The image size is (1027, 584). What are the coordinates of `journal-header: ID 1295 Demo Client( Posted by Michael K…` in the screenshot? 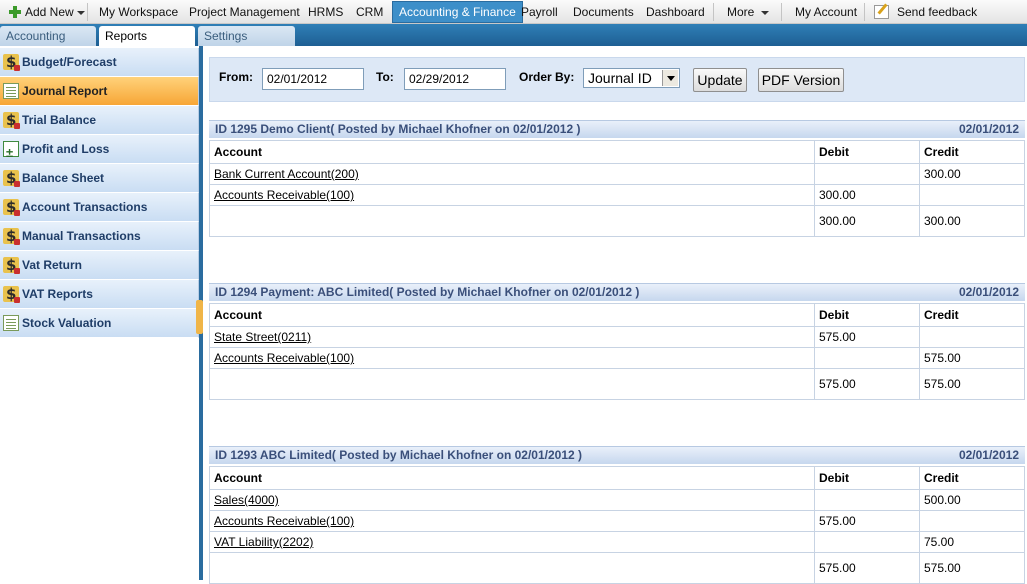 It's located at (617, 129).